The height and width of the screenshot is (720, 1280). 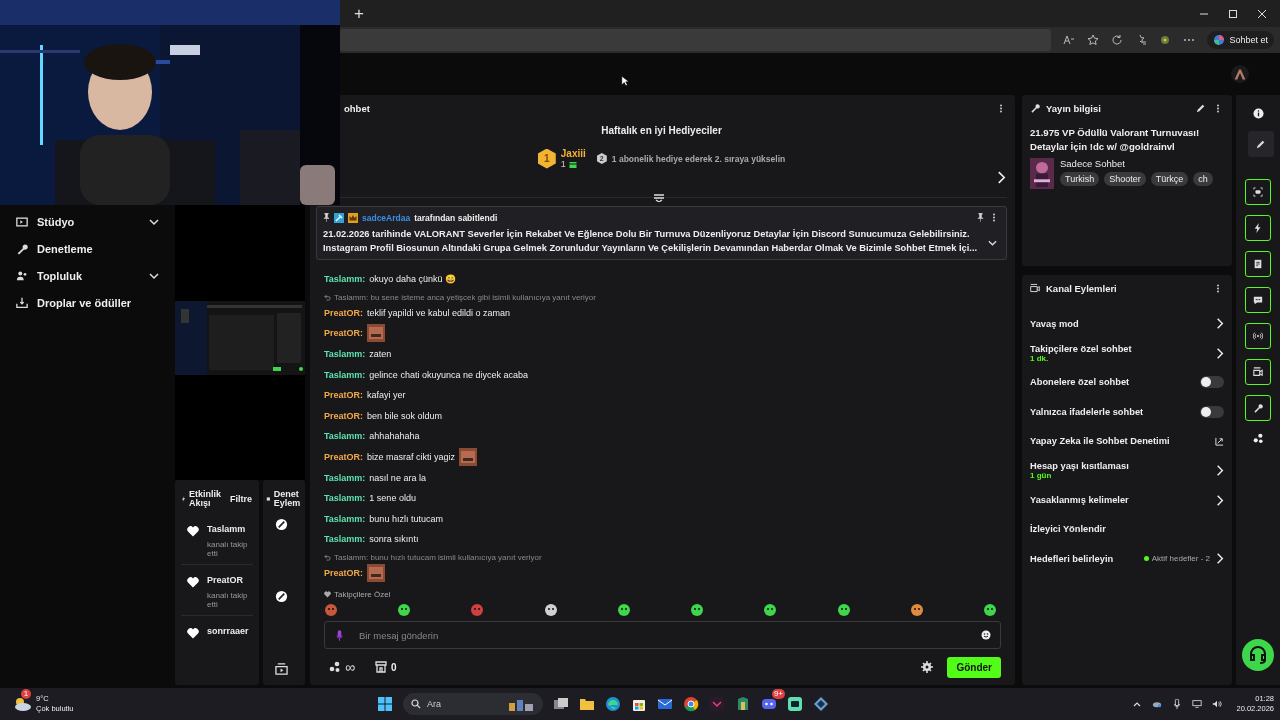 What do you see at coordinates (1258, 336) in the screenshot?
I see `broadcast-button` at bounding box center [1258, 336].